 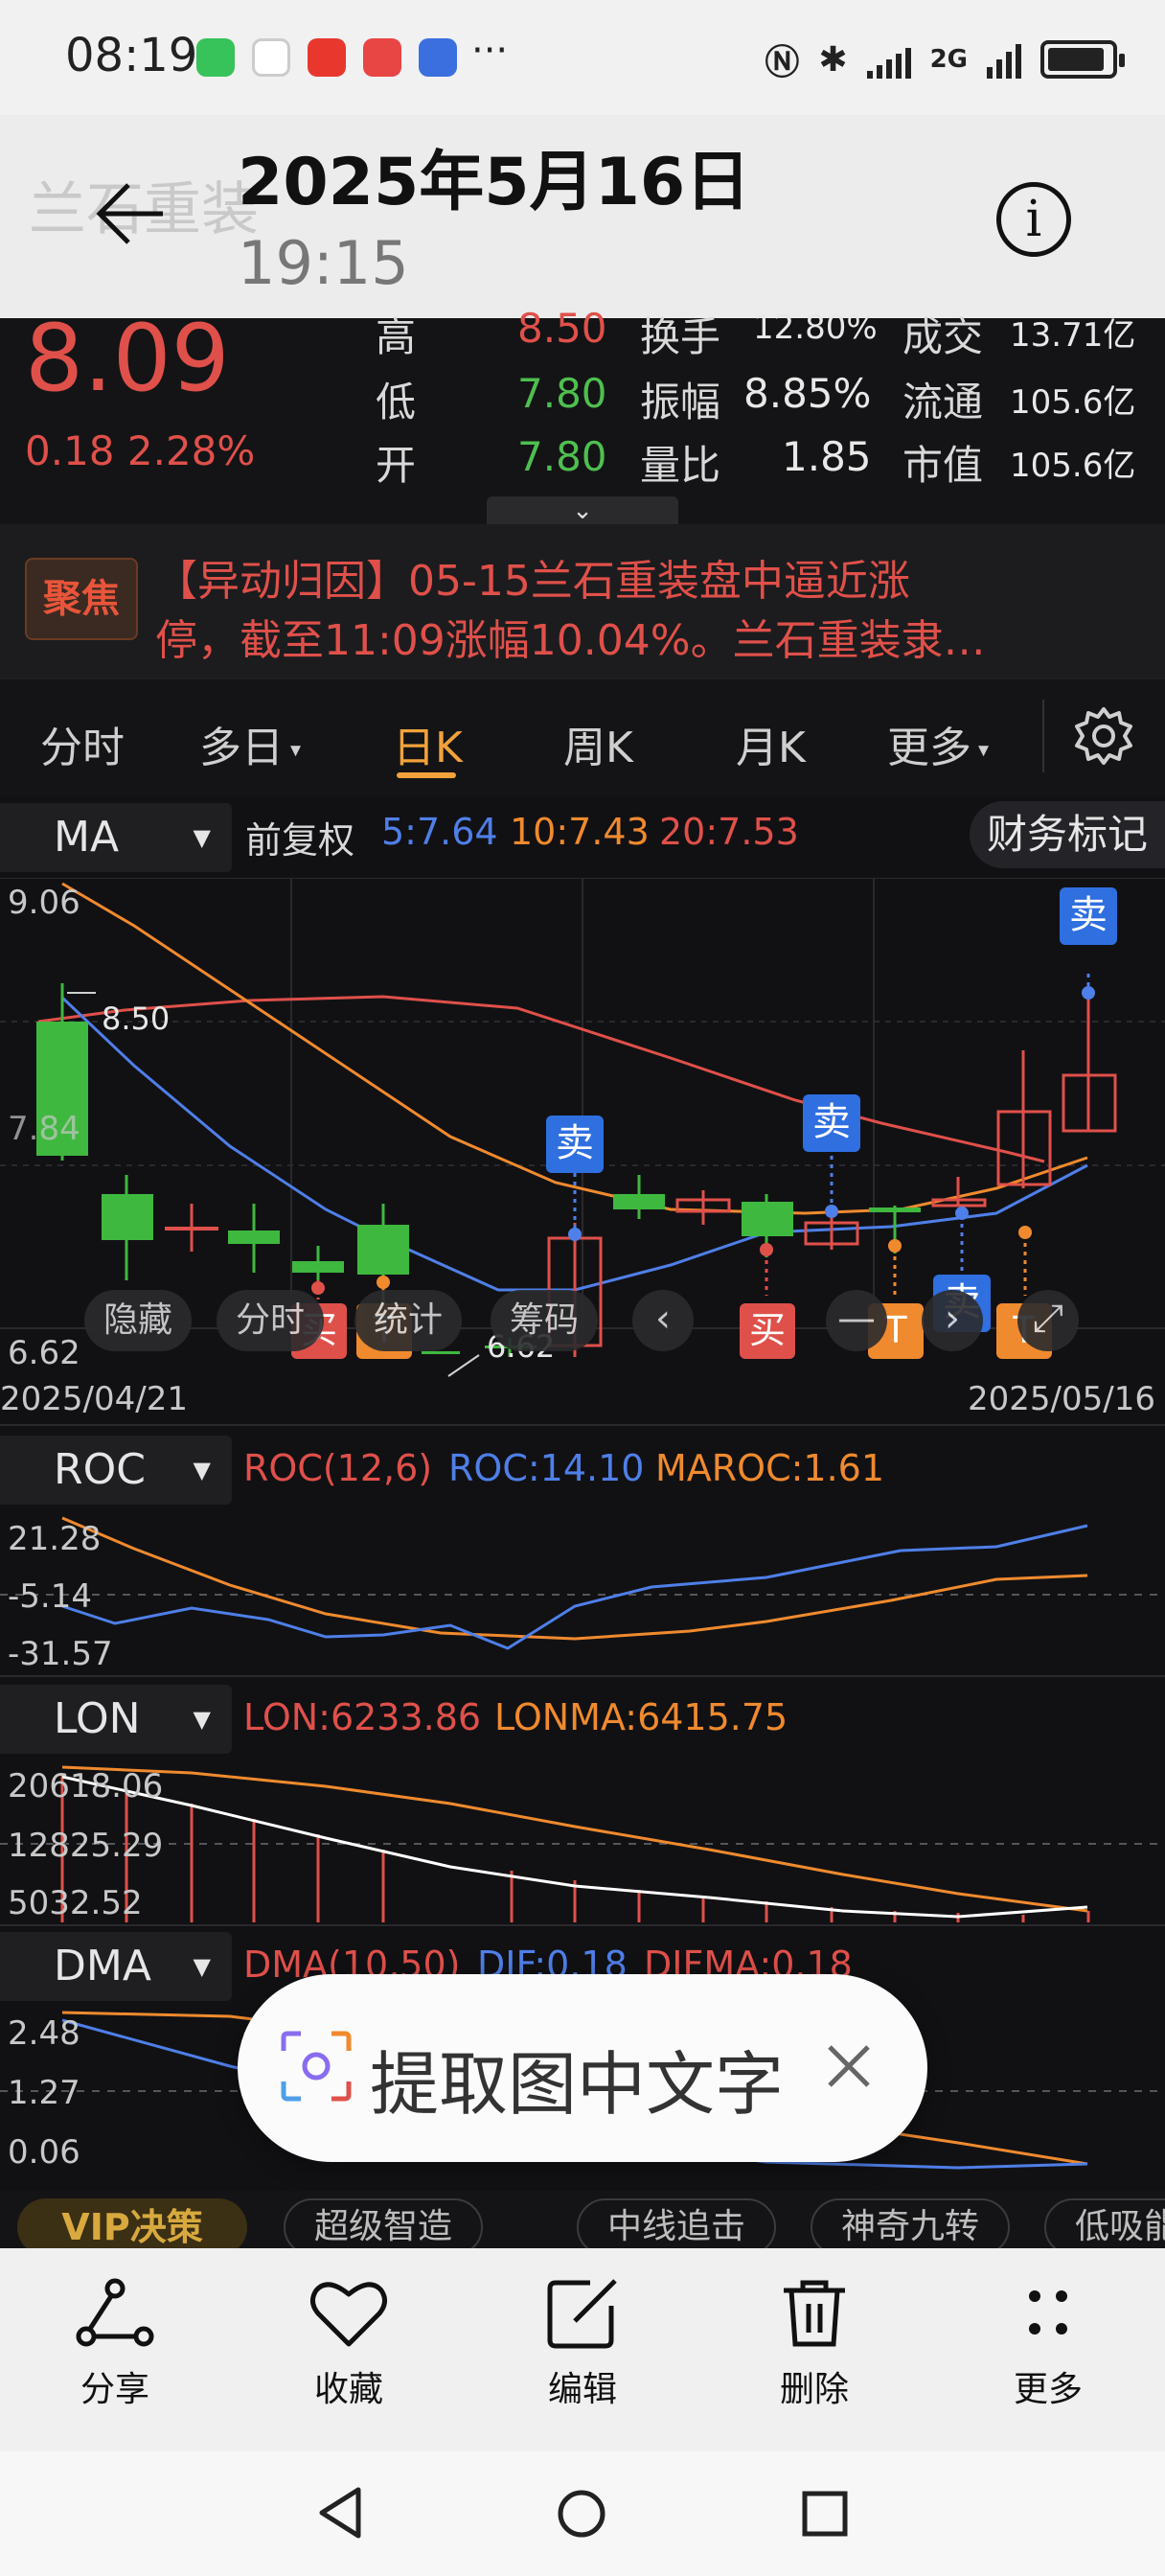 I want to click on dma-axis-mid: 1.27, so click(x=44, y=2093).